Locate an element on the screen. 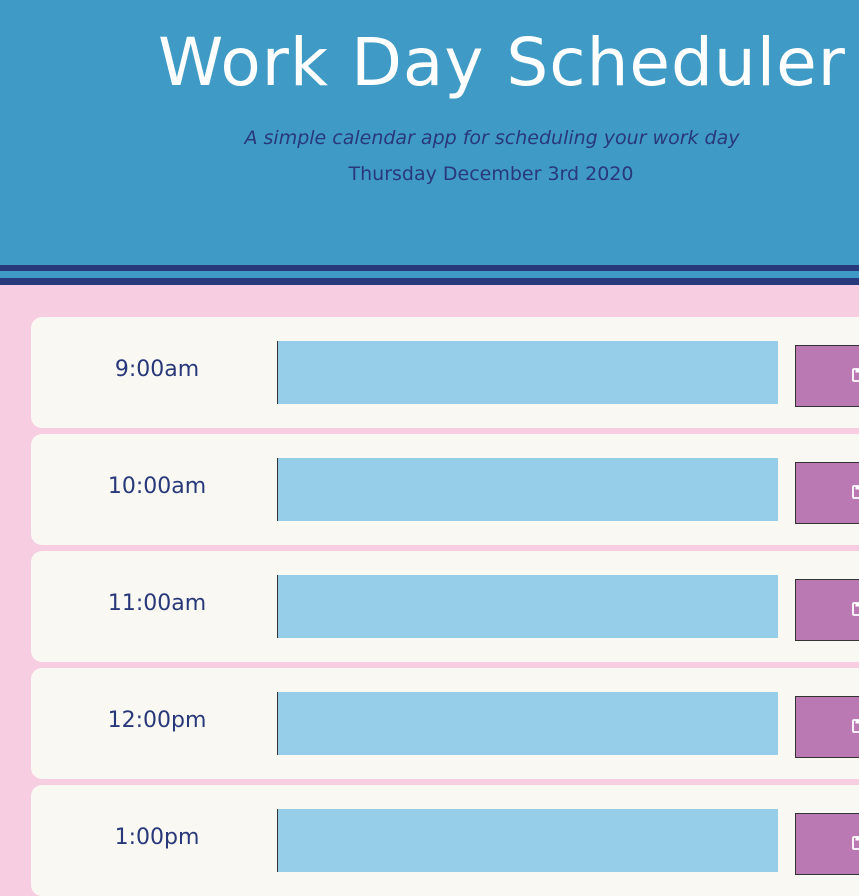 This screenshot has width=859, height=896. hour-label: 11:00am is located at coordinates (157, 601).